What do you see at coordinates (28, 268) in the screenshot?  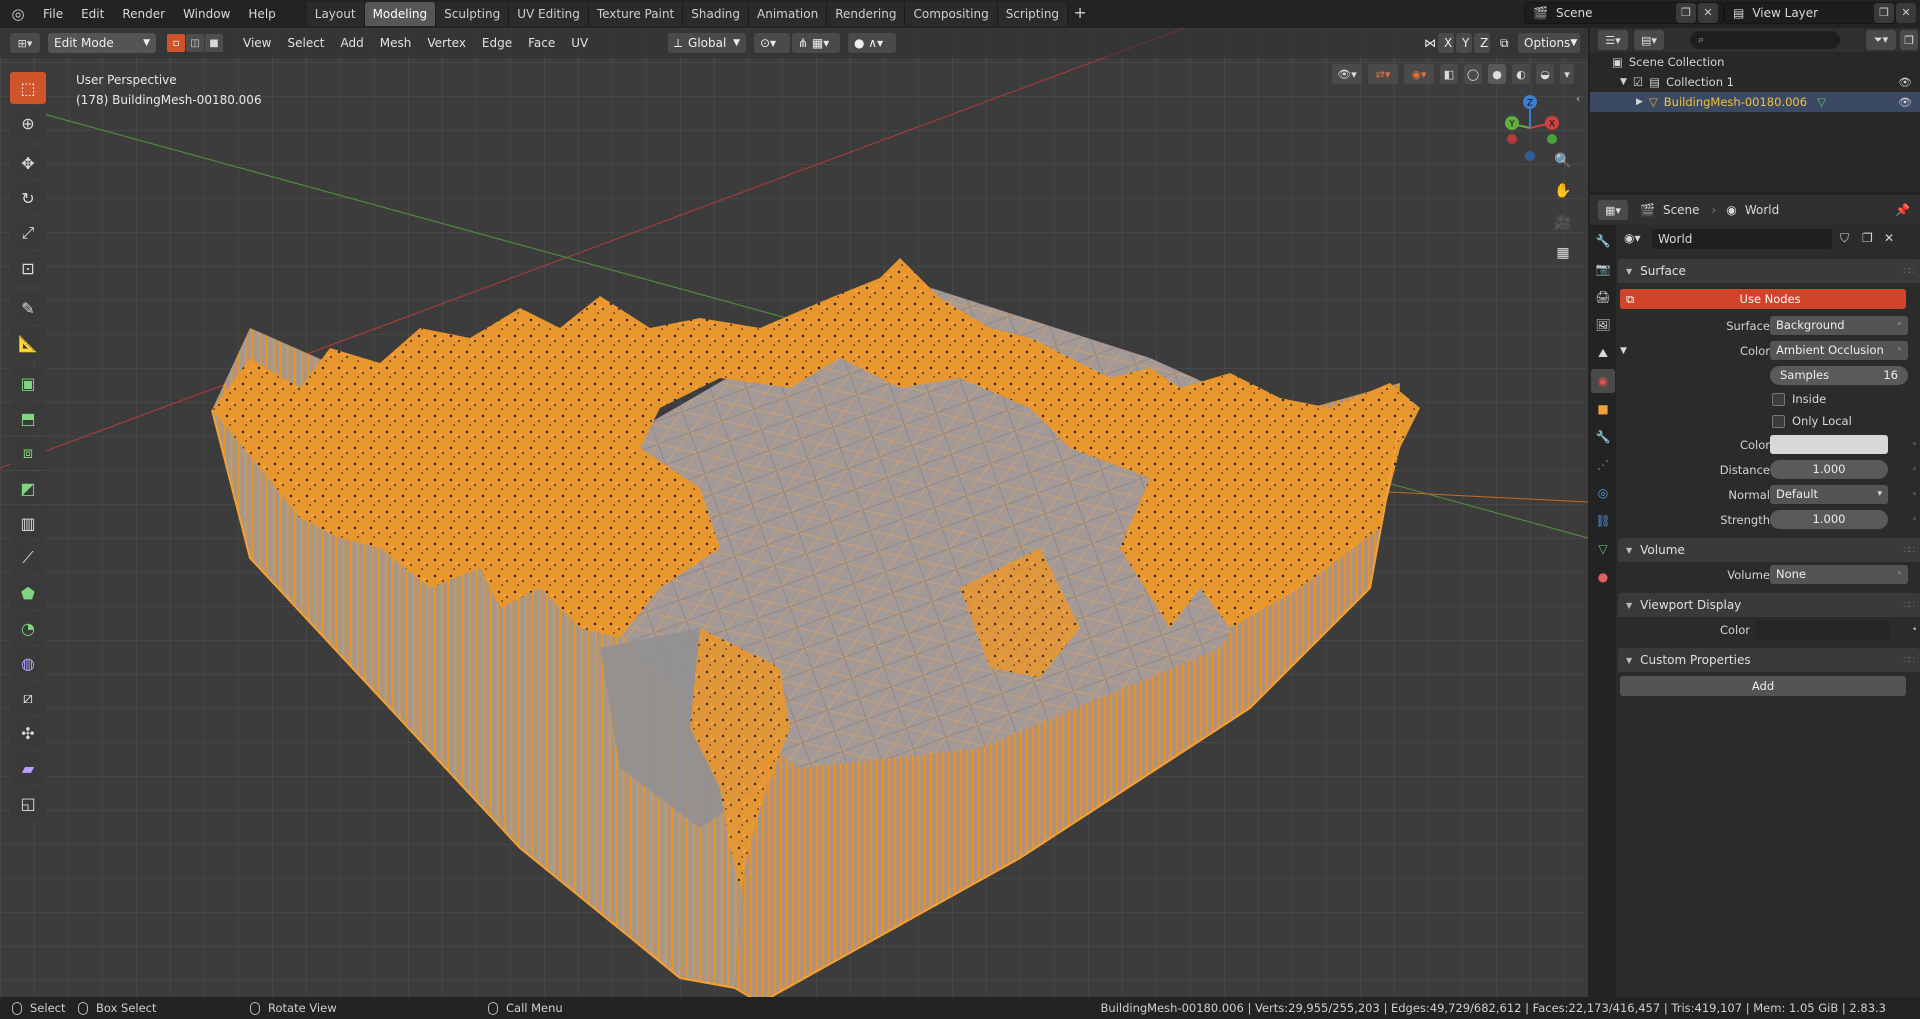 I see `transform-tool-icon: ⊡` at bounding box center [28, 268].